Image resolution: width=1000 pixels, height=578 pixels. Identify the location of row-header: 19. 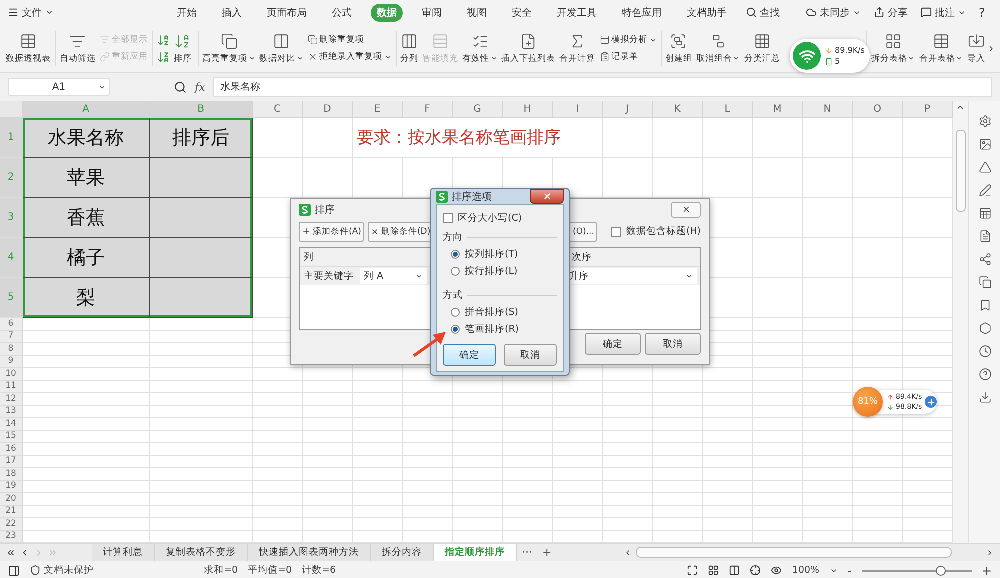
(11, 486).